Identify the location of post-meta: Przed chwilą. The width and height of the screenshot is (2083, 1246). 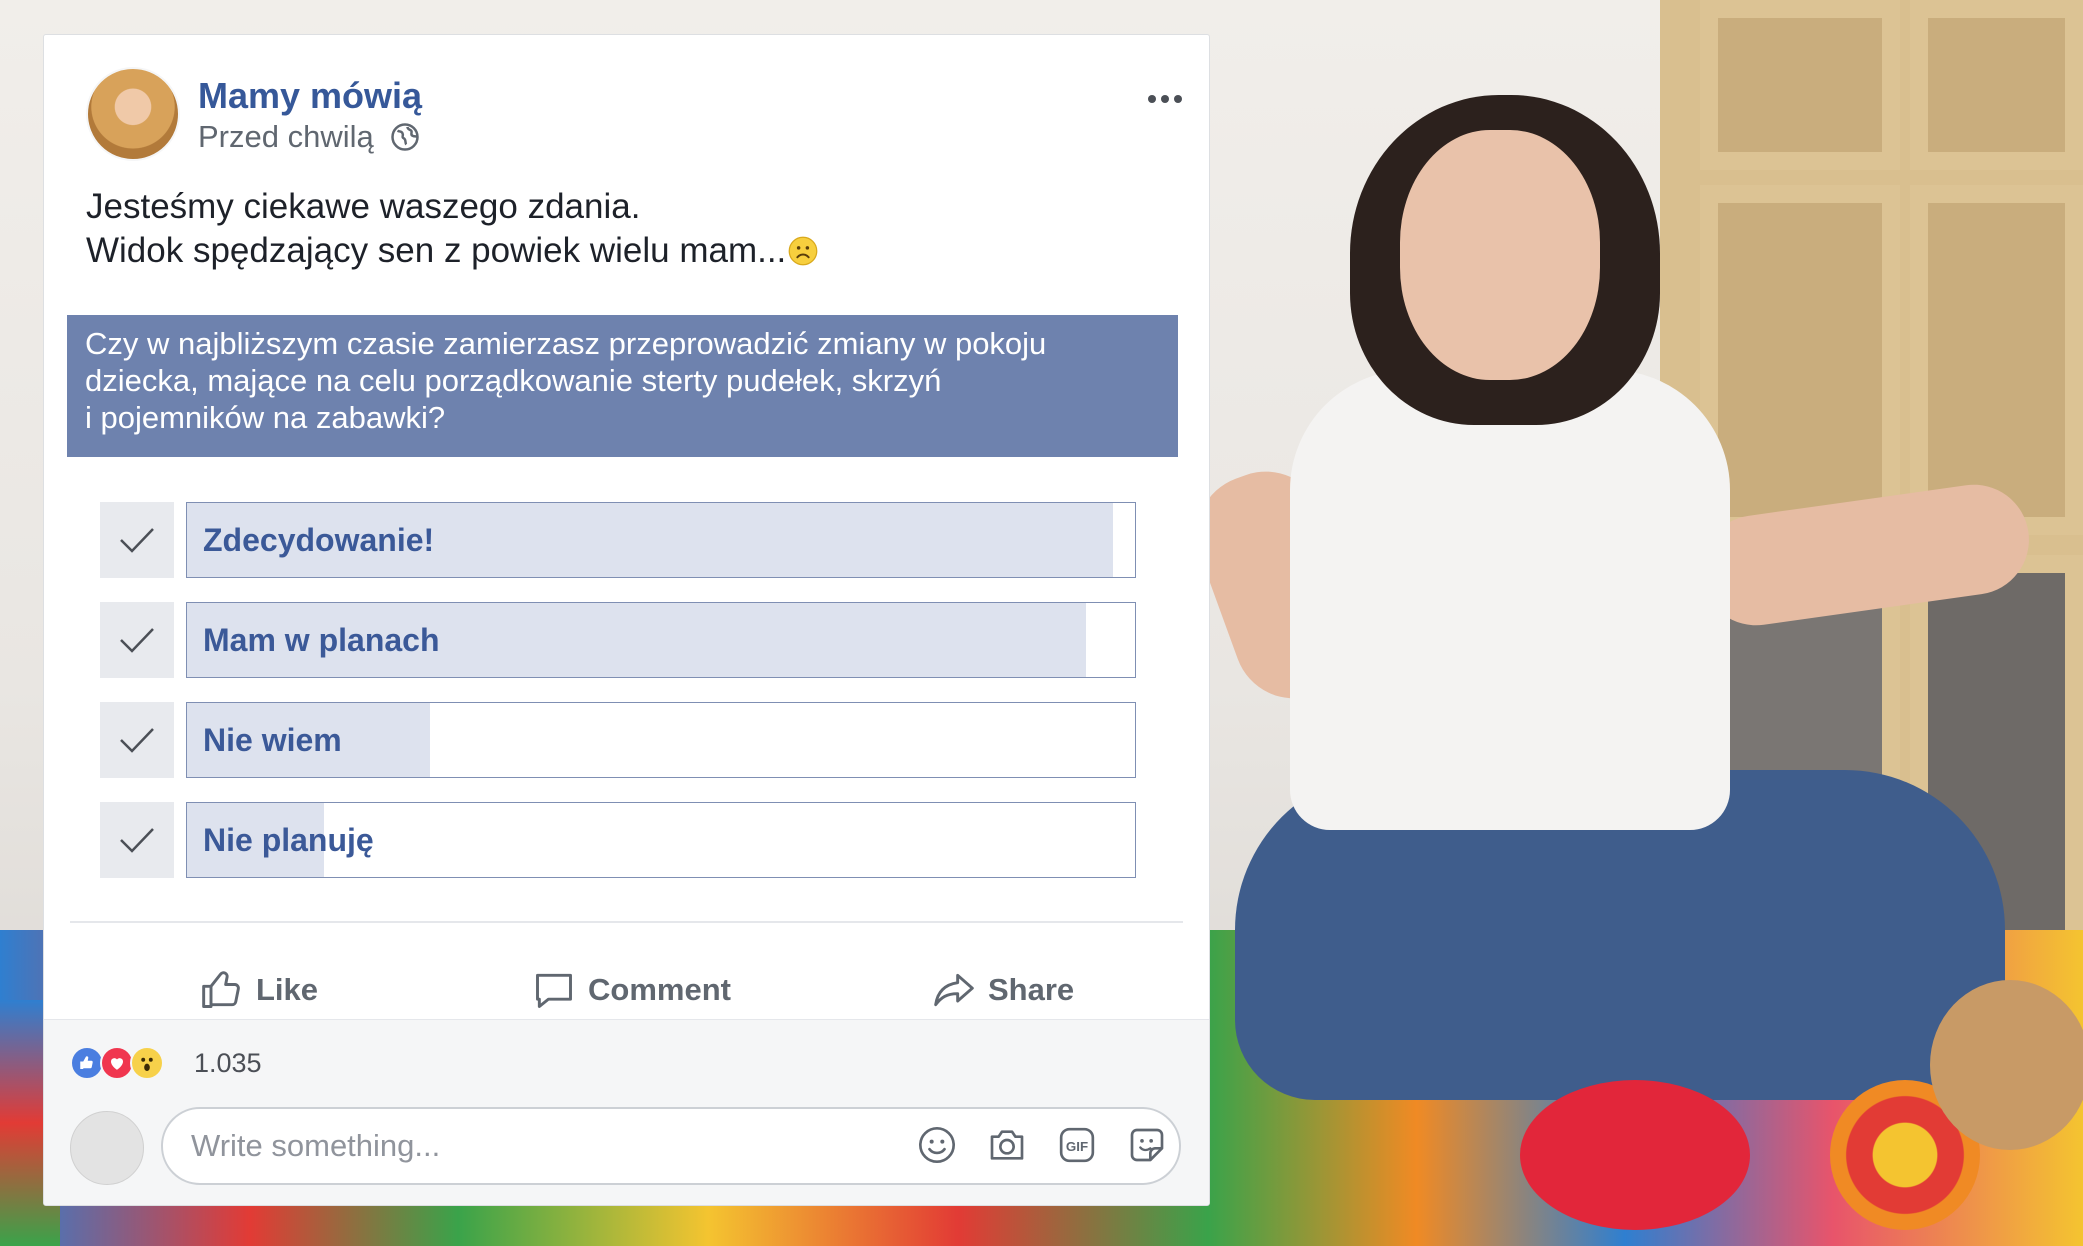
(309, 137).